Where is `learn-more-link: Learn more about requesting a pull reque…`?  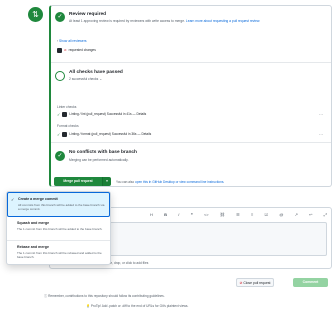 learn-more-link: Learn more about requesting a pull reque… is located at coordinates (223, 21).